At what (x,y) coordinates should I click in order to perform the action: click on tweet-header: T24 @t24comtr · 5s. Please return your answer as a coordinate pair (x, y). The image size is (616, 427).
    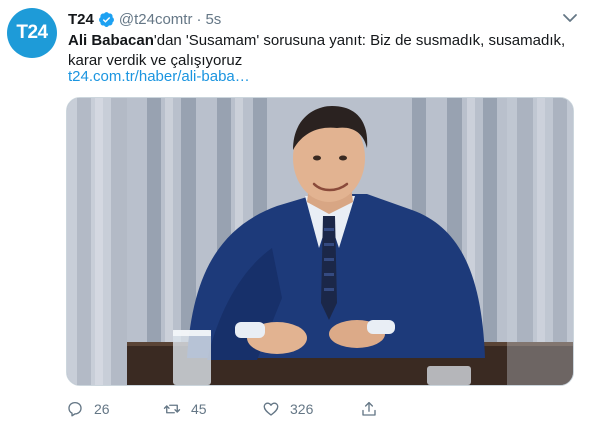
    Looking at the image, I should click on (144, 19).